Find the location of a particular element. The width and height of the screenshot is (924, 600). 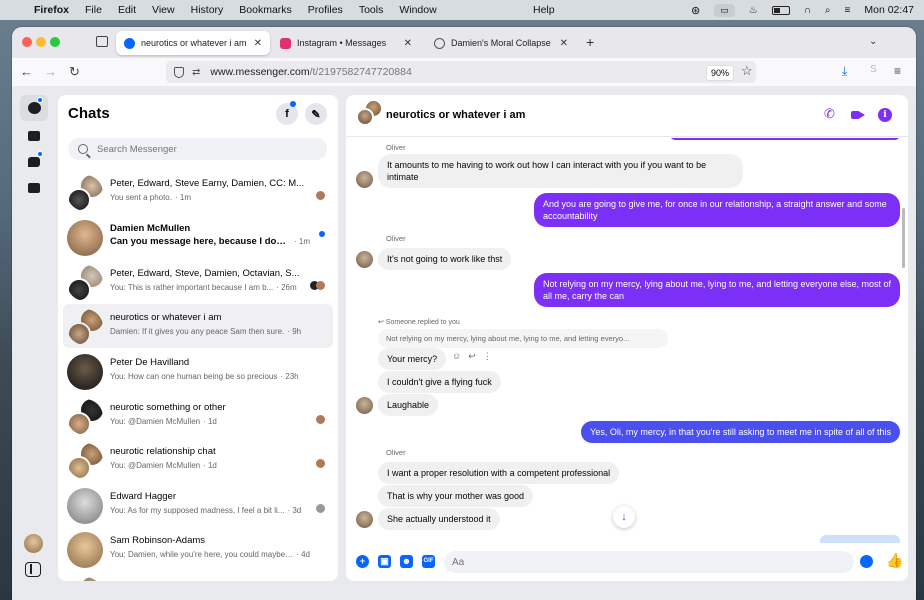

list-all-tabs-icon: ⌄ is located at coordinates (873, 41).